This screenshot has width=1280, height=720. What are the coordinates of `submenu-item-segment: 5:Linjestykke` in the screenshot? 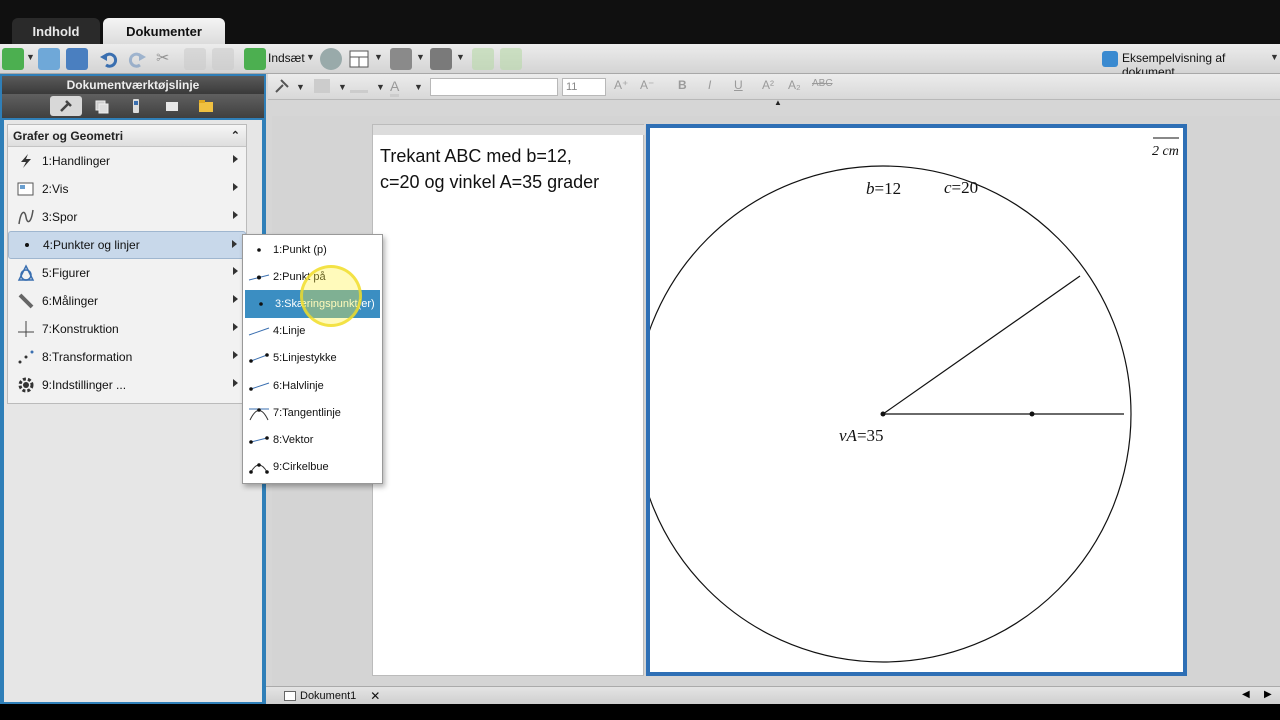 It's located at (312, 358).